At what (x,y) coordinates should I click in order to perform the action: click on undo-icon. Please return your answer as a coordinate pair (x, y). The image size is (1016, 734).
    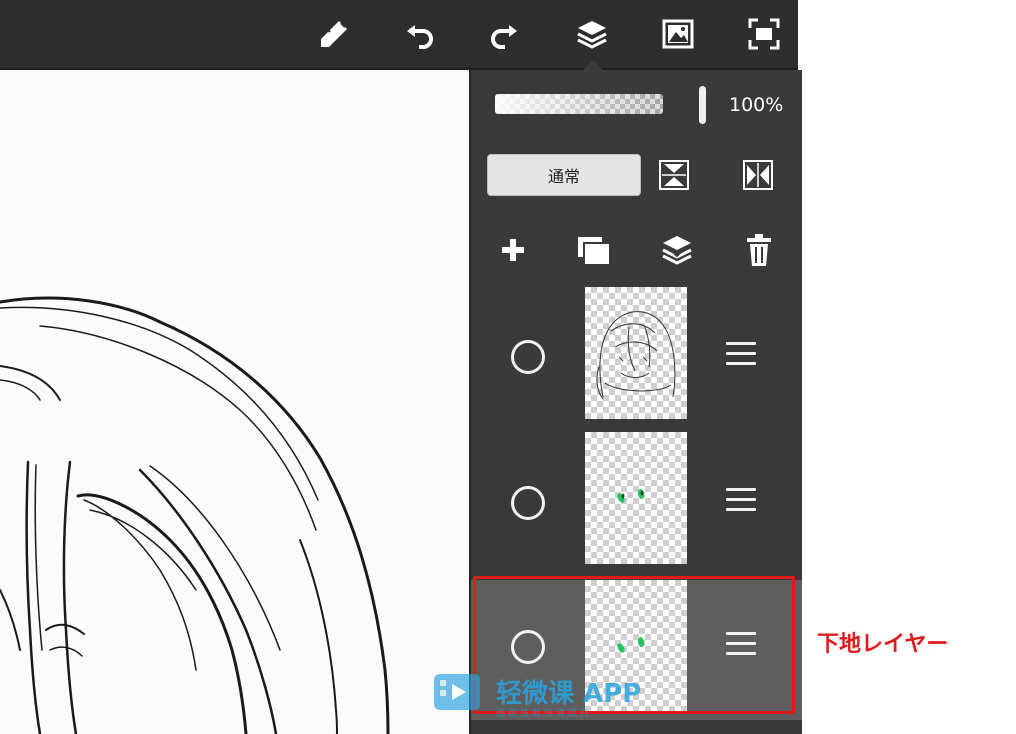
    Looking at the image, I should click on (420, 34).